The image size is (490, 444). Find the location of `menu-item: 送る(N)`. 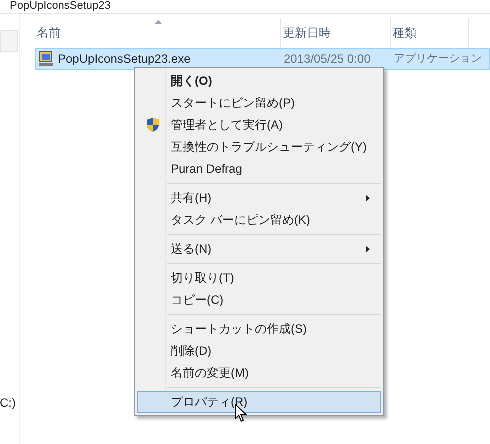

menu-item: 送る(N) is located at coordinates (259, 249).